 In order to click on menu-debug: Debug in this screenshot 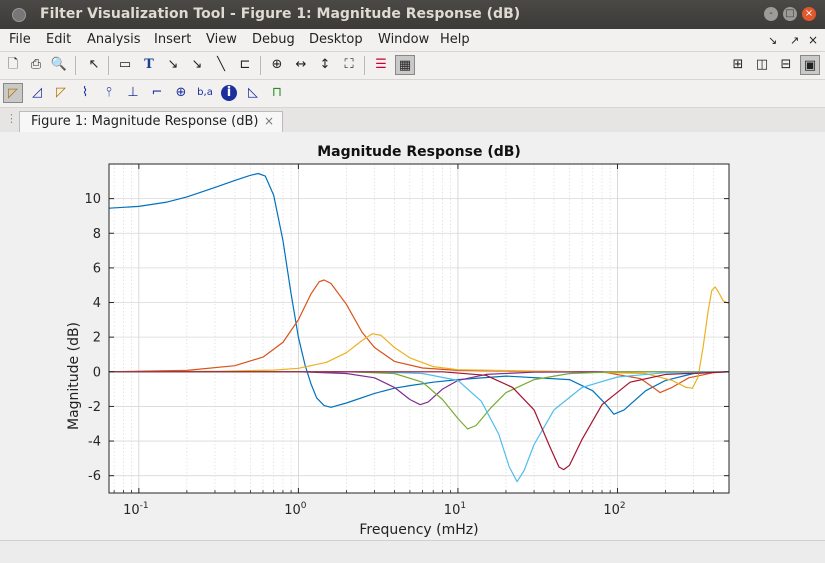, I will do `click(273, 39)`.